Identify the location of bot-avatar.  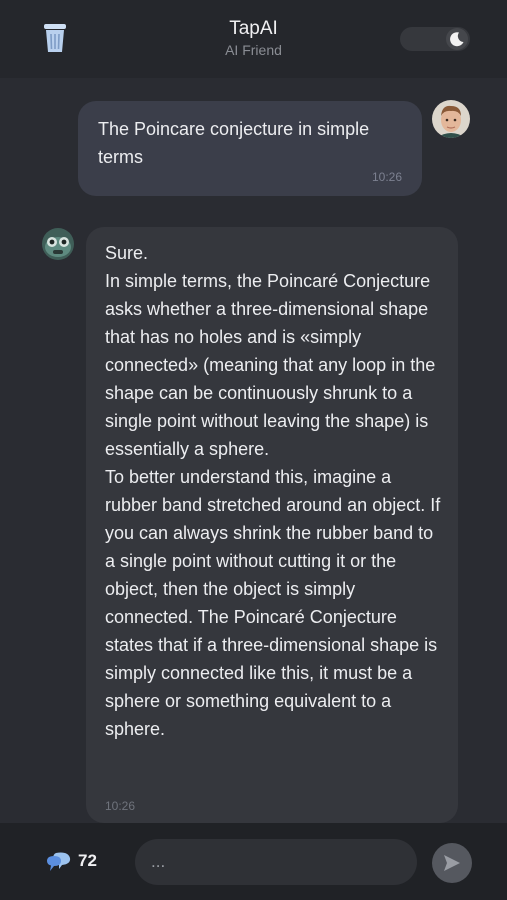
(58, 244).